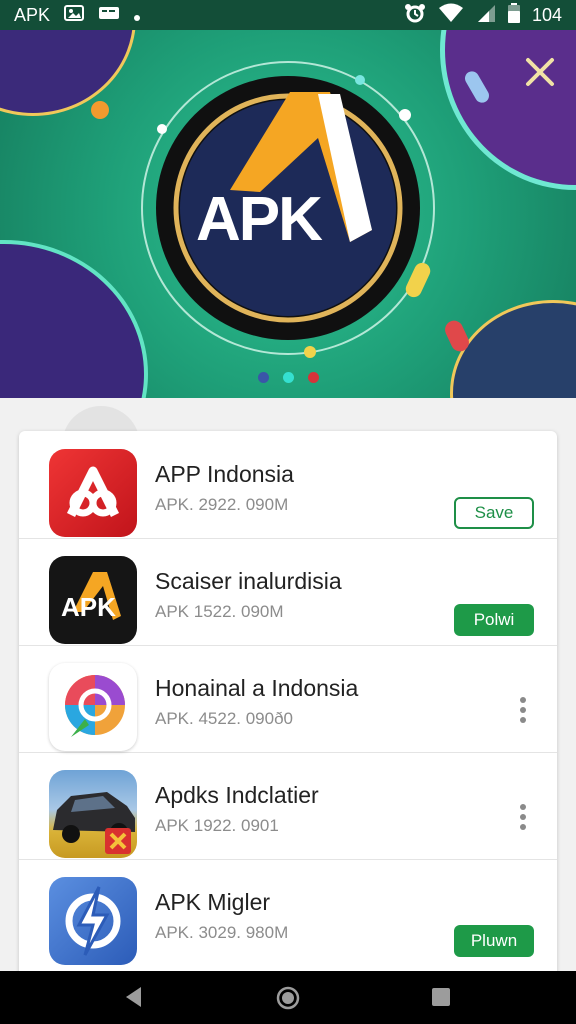 This screenshot has width=576, height=1024. I want to click on app-icon-apdks, so click(93, 814).